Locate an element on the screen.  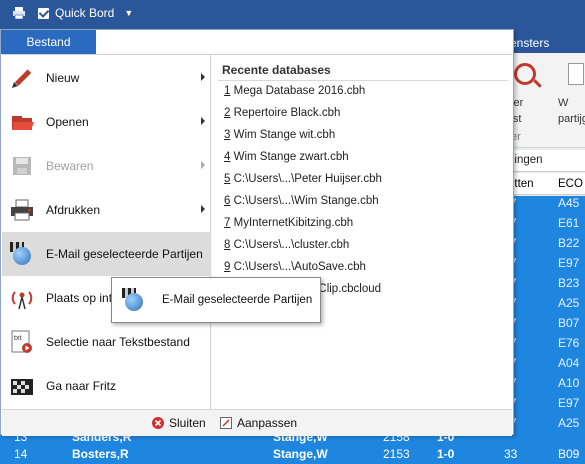
recent-item: 3 Wim Stange wit.cbh is located at coordinates (279, 135).